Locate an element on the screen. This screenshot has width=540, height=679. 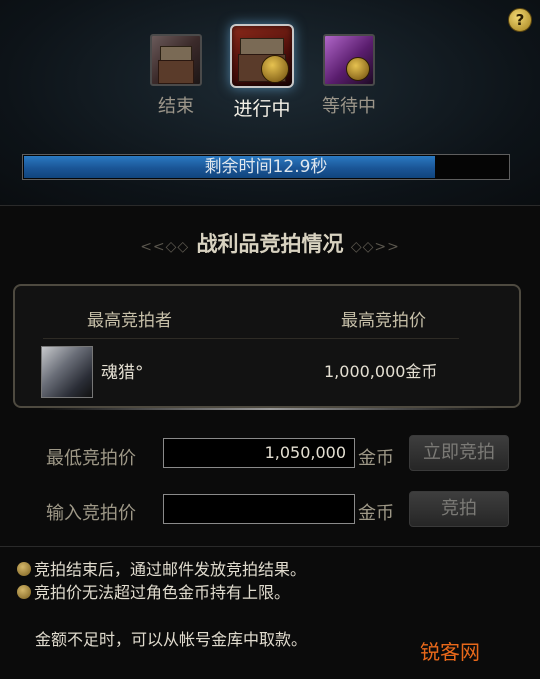
watermark: 锐客网 is located at coordinates (450, 652).